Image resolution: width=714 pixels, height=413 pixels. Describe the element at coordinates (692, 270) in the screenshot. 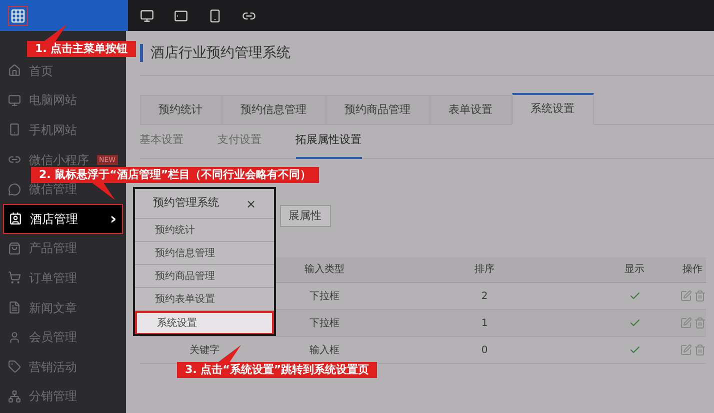

I see `column-header: 操作` at that location.